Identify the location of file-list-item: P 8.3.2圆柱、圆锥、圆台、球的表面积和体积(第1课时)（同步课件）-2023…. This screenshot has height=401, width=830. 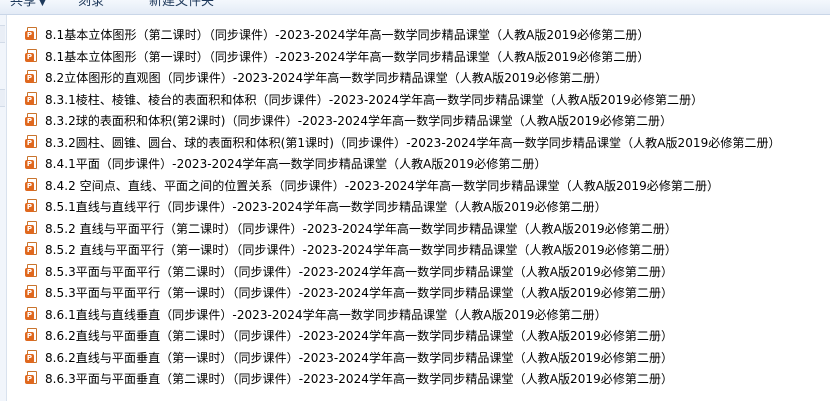
(425, 143).